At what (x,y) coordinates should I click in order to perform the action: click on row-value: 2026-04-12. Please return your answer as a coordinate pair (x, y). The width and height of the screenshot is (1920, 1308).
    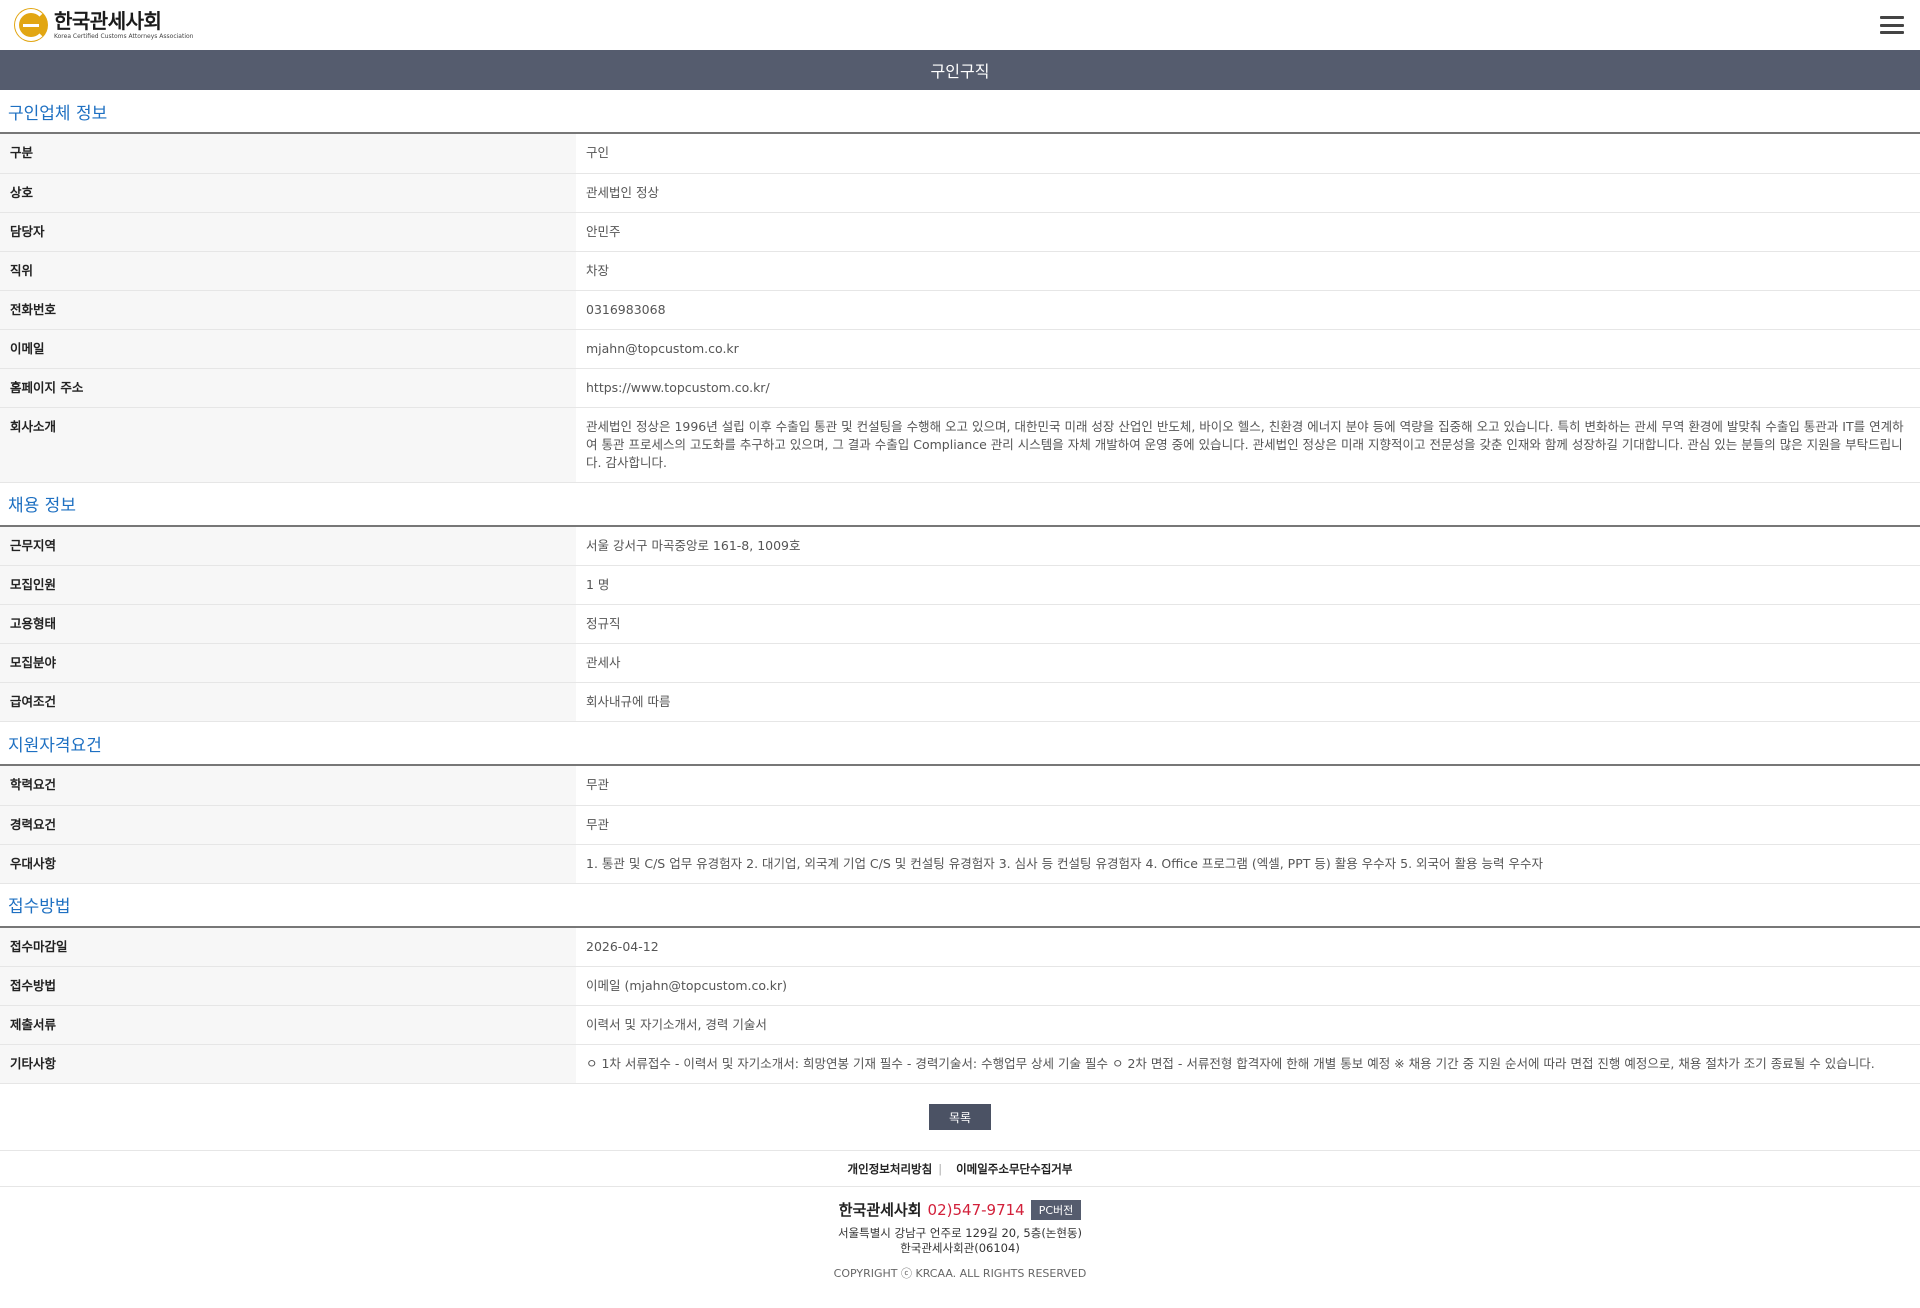
    Looking at the image, I should click on (622, 946).